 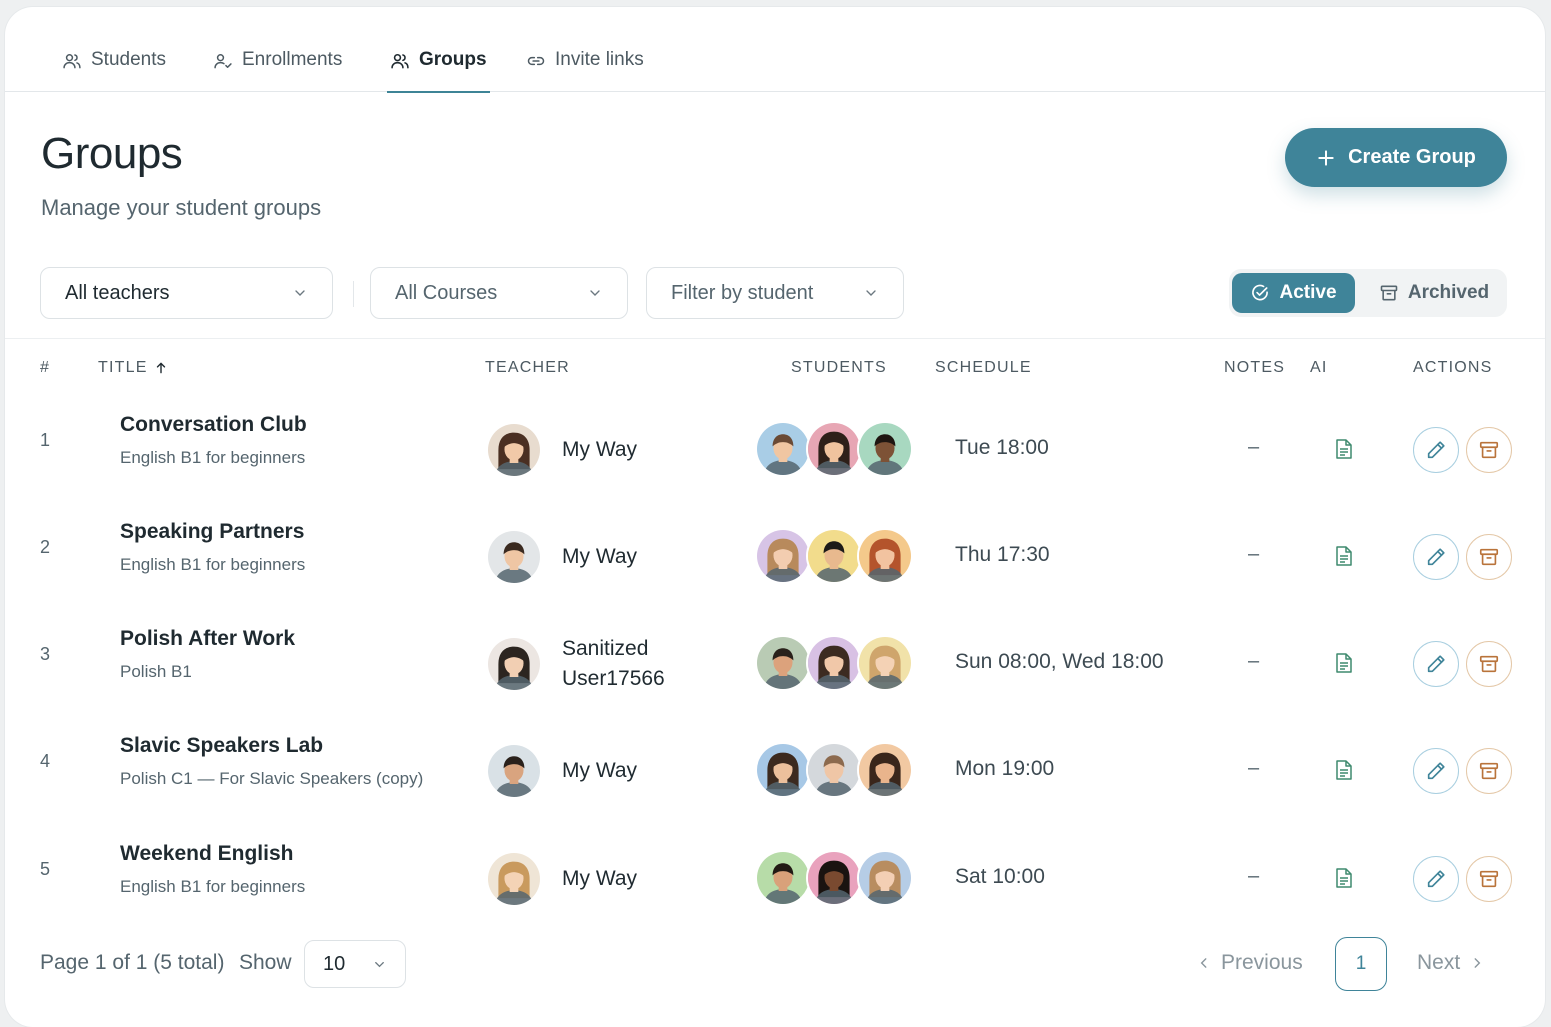 I want to click on teacher-name: Sanitized User17566, so click(x=613, y=664).